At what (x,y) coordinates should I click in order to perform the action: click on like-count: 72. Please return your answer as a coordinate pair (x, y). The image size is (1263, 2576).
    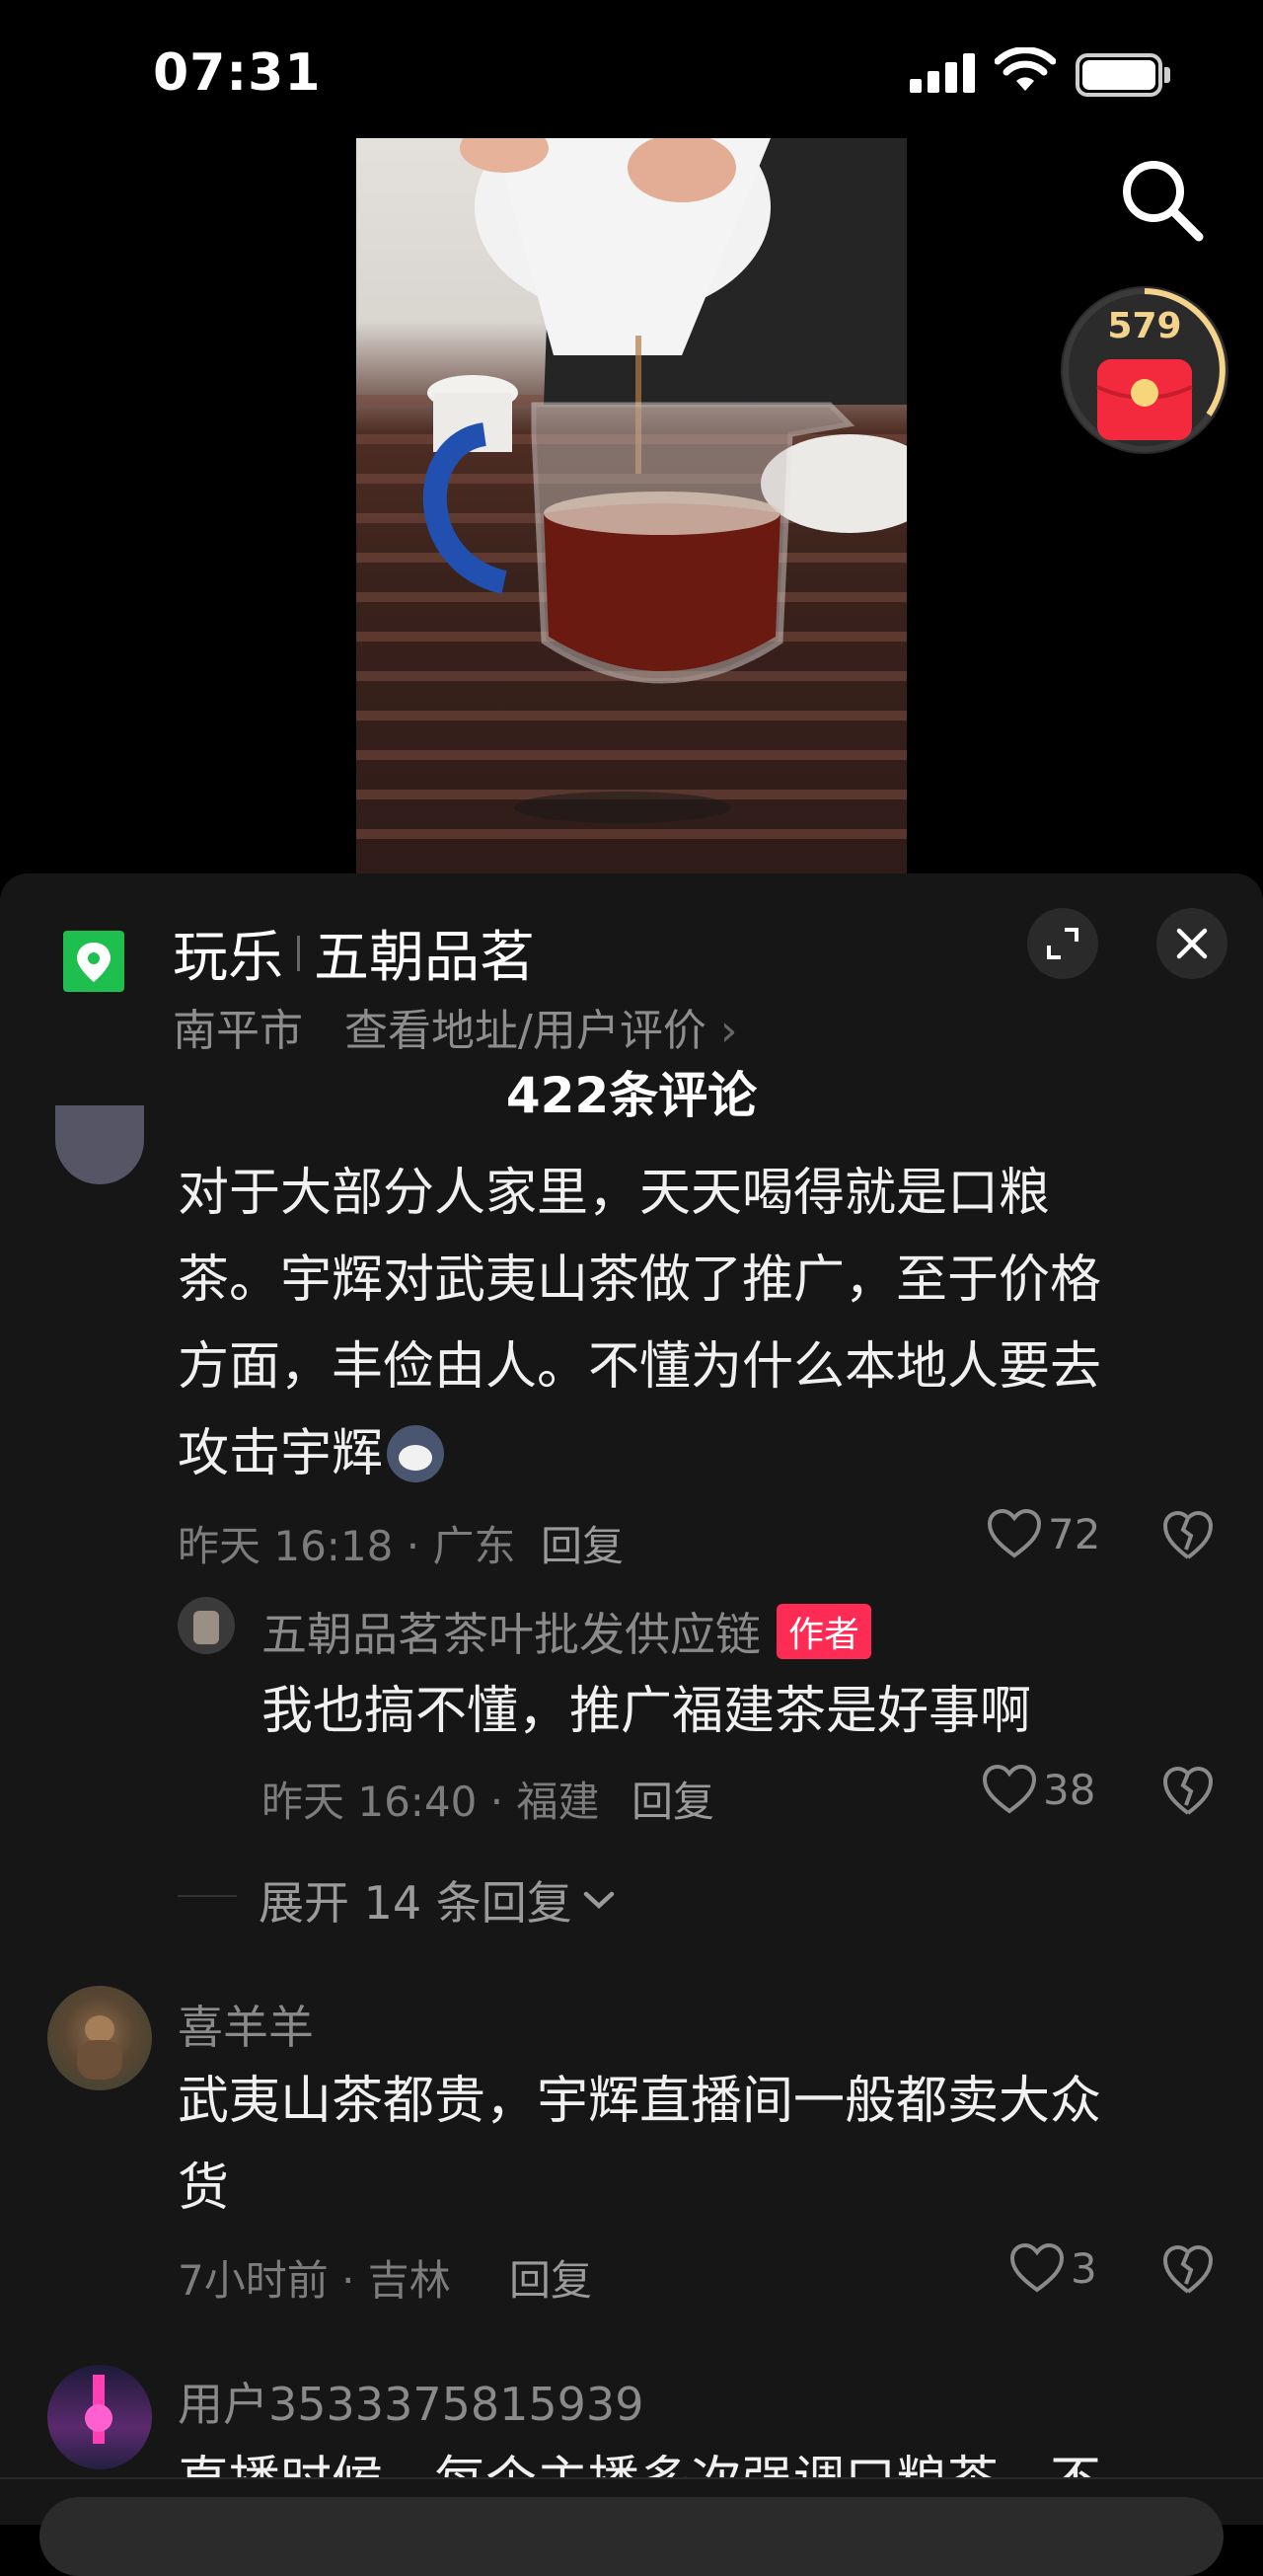
    Looking at the image, I should click on (1074, 1533).